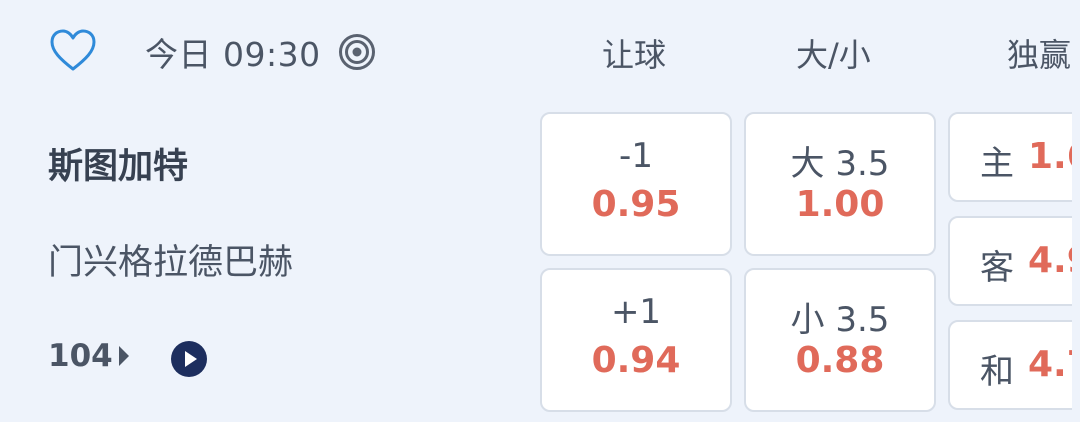 This screenshot has height=422, width=1080. I want to click on chevron-right-icon, so click(123, 356).